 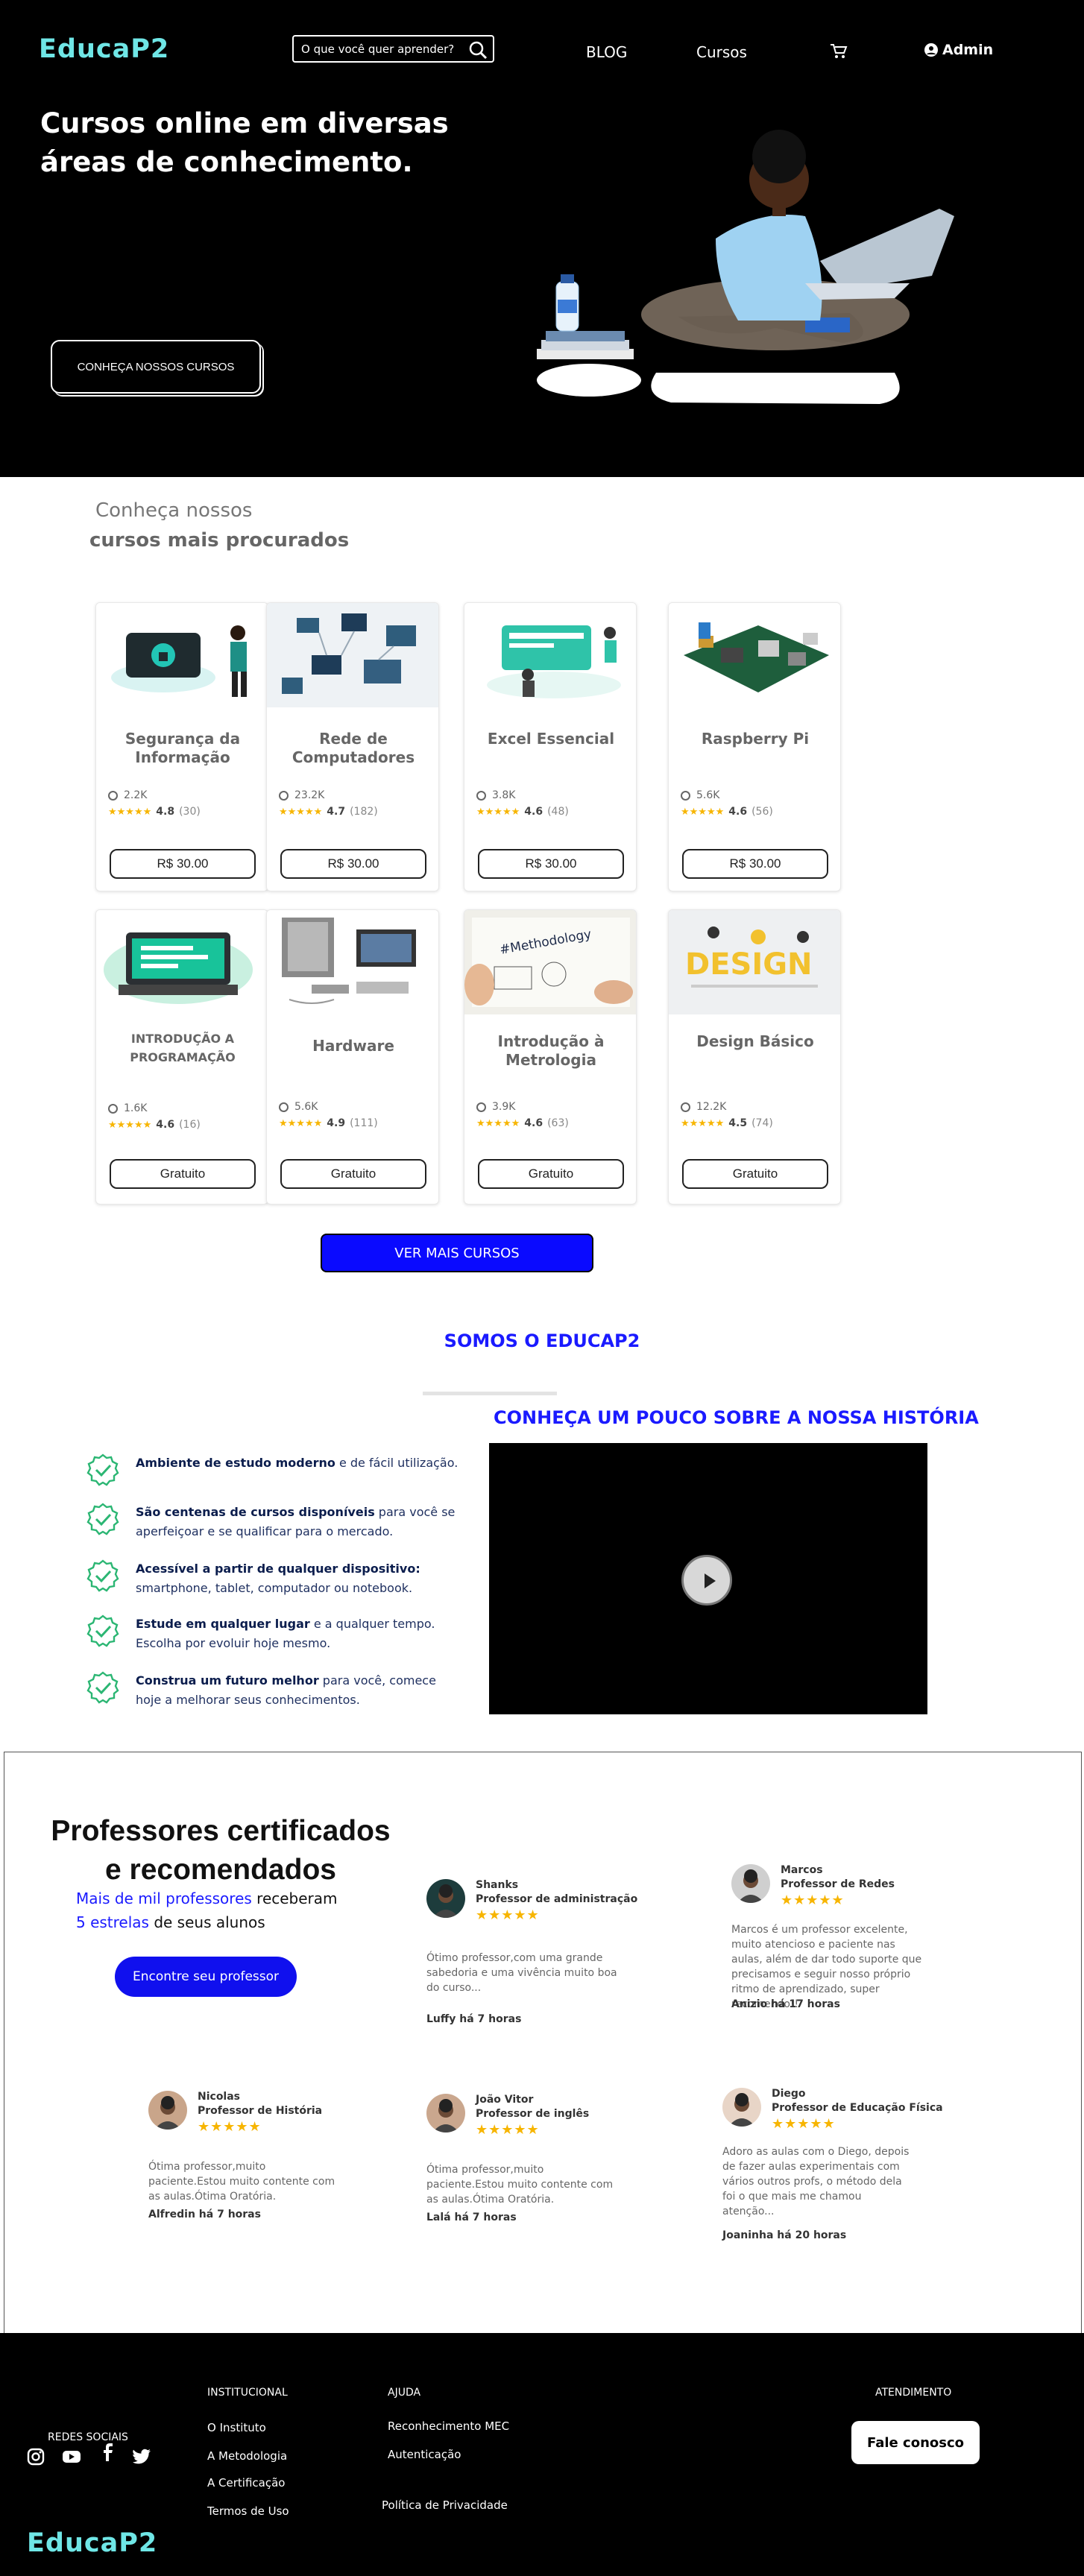 What do you see at coordinates (165, 812) in the screenshot?
I see `rating-value: 4.8` at bounding box center [165, 812].